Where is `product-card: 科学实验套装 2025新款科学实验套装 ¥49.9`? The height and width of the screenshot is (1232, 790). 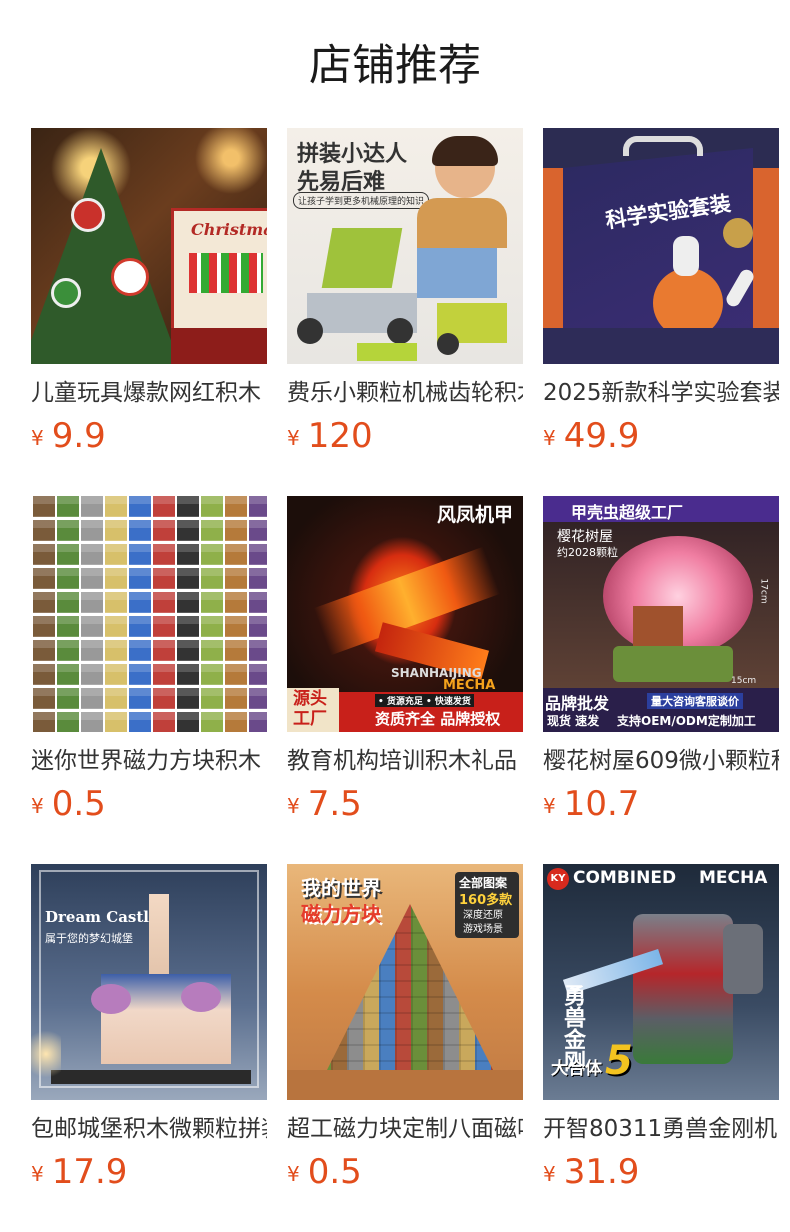 product-card: 科学实验套装 2025新款科学实验套装 ¥49.9 is located at coordinates (661, 302).